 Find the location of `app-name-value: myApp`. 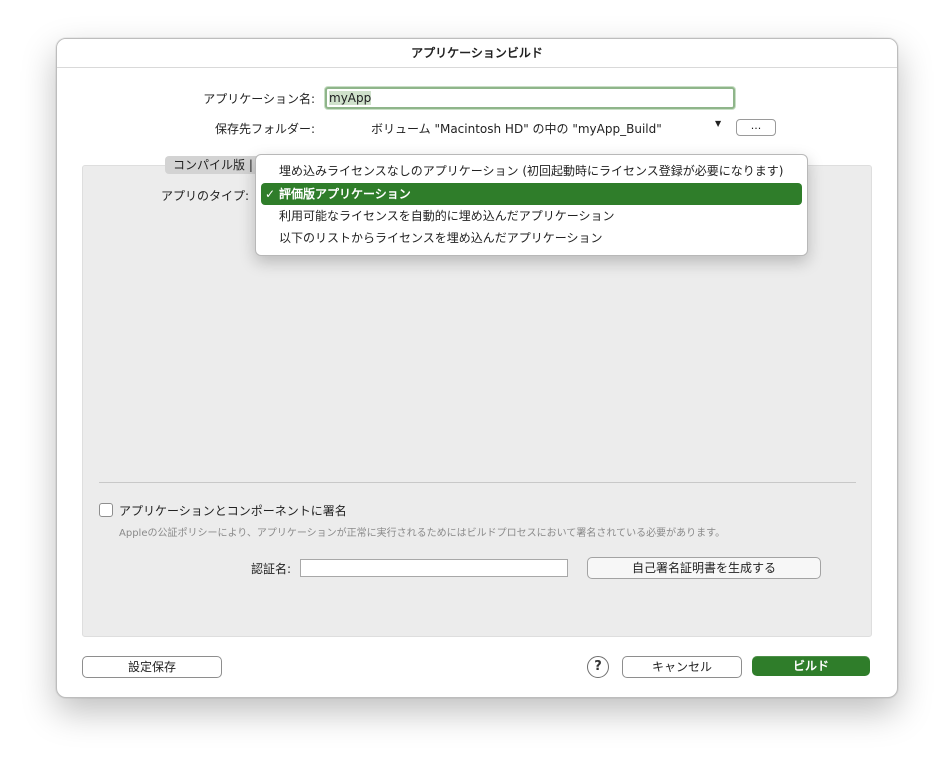

app-name-value: myApp is located at coordinates (350, 98).